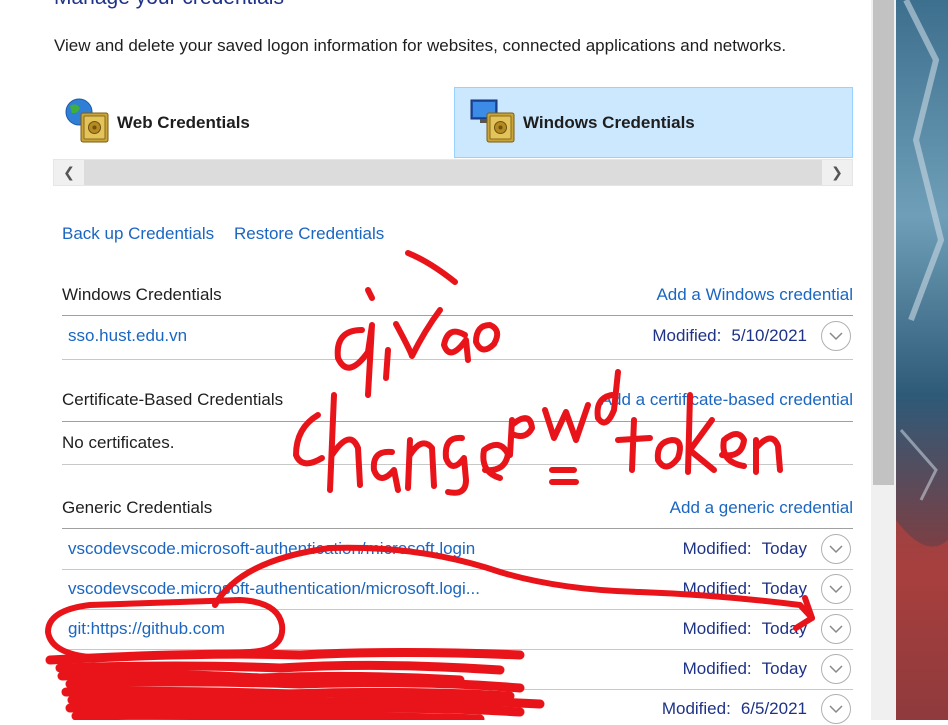 This screenshot has height=725, width=948. What do you see at coordinates (837, 172) in the screenshot?
I see `scroll-right-icon: ❯` at bounding box center [837, 172].